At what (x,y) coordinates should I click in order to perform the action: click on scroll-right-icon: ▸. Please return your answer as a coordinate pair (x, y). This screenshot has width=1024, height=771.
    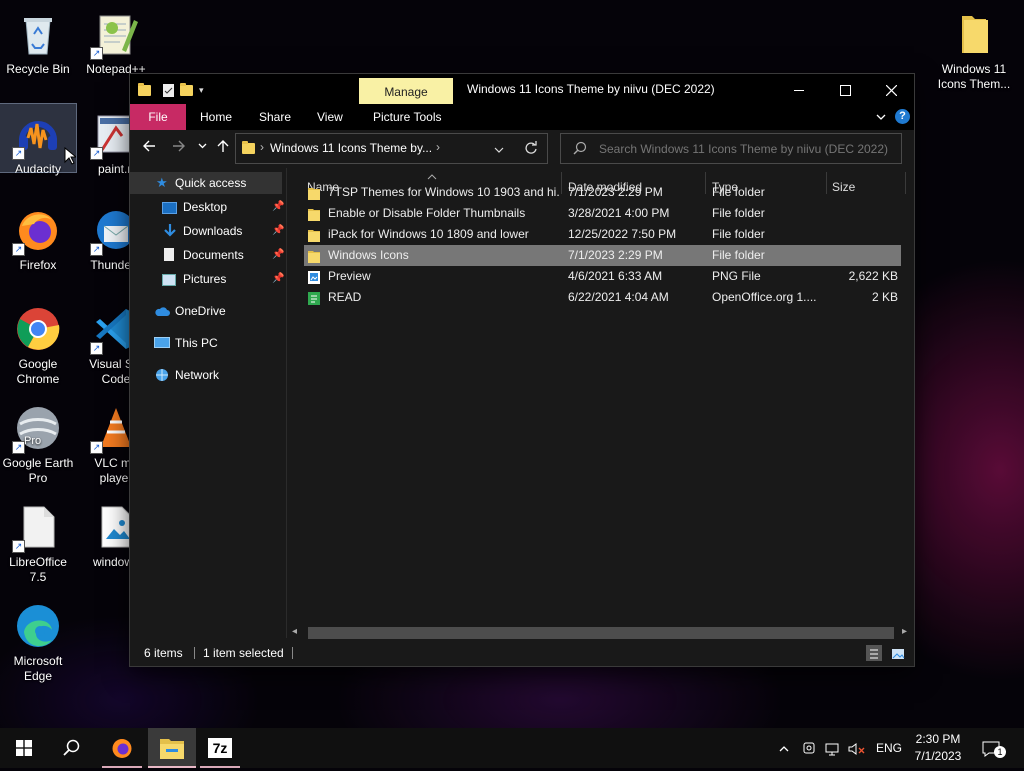
    Looking at the image, I should click on (904, 631).